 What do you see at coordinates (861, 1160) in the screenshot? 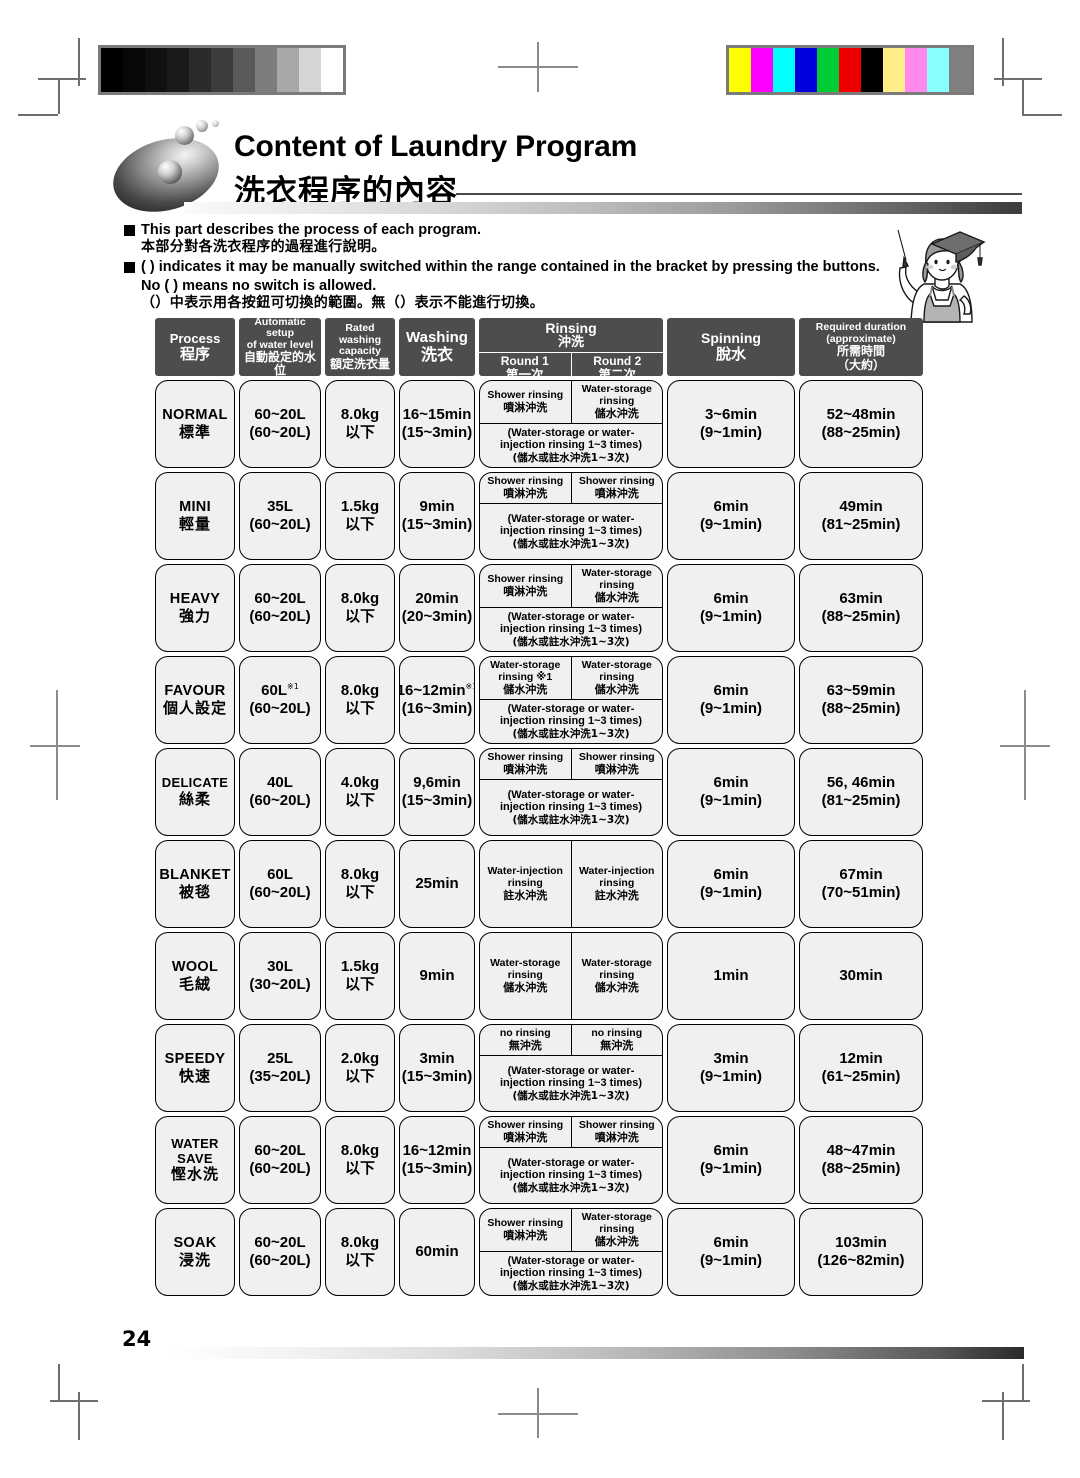
I see `cell-duration: 48~47min (88~25min)` at bounding box center [861, 1160].